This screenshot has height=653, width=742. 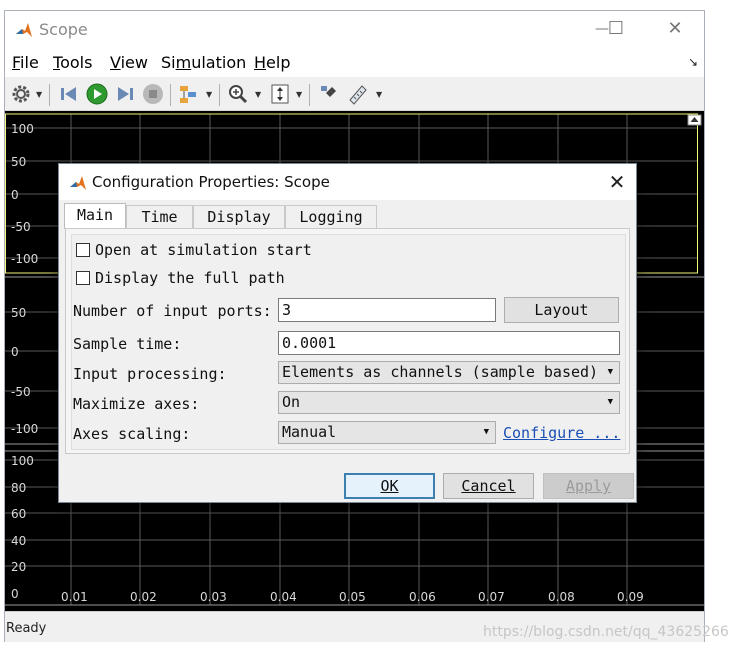 I want to click on close-button: ✕, so click(x=675, y=29).